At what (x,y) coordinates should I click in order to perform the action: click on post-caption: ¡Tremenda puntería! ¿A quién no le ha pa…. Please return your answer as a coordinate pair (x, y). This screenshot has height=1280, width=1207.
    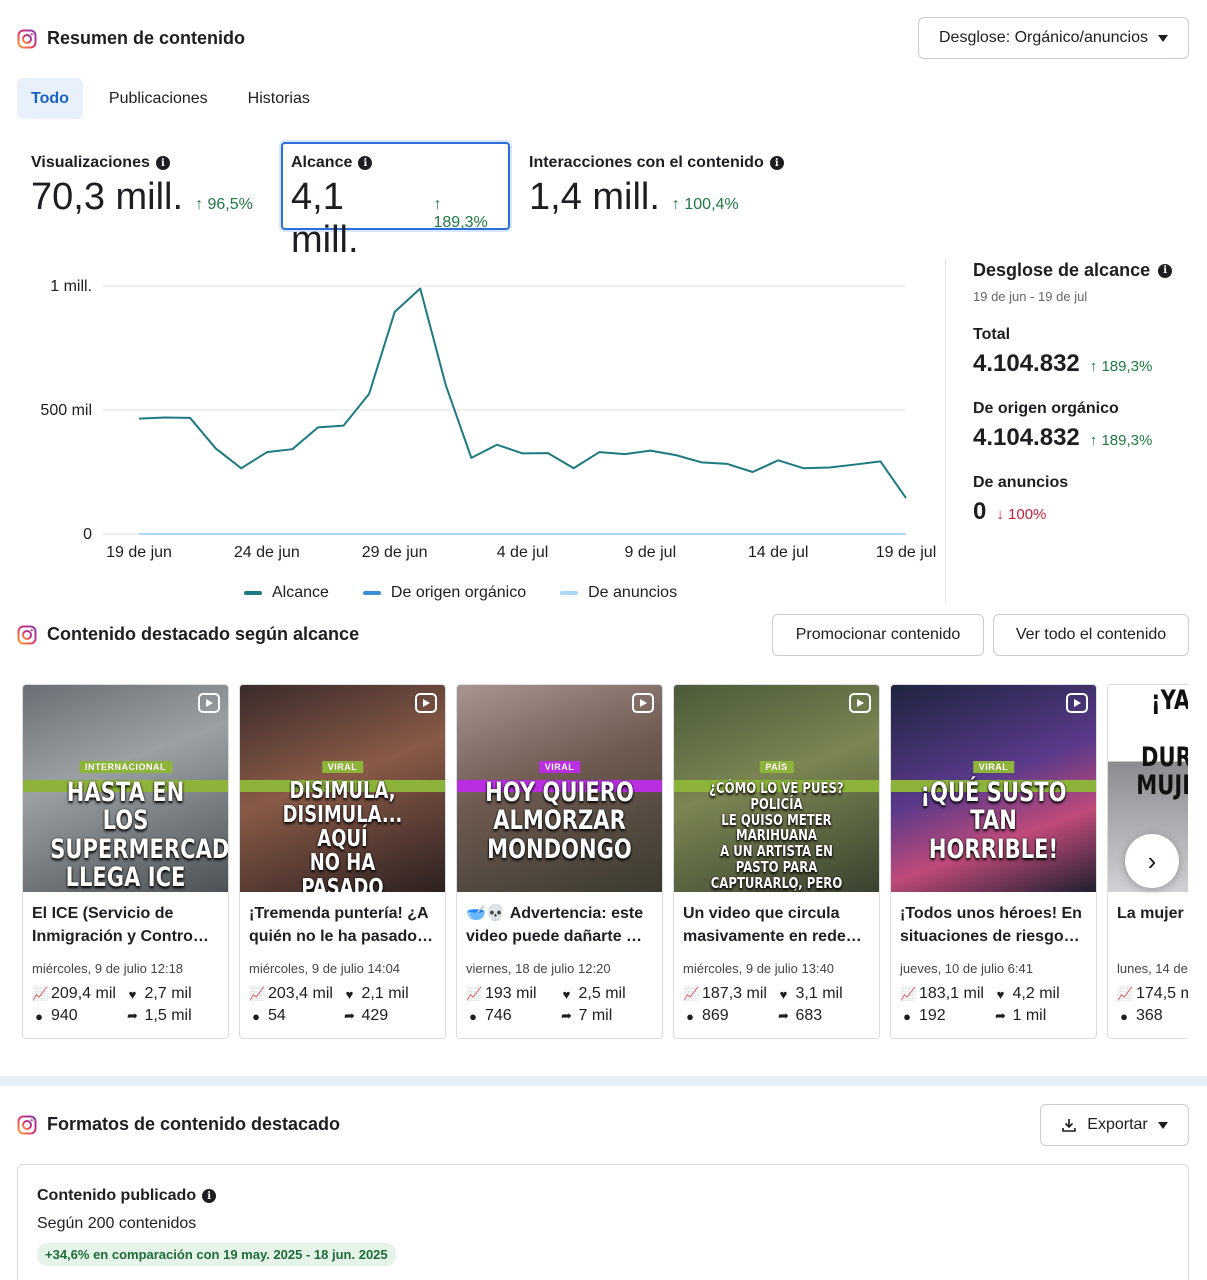
    Looking at the image, I should click on (341, 925).